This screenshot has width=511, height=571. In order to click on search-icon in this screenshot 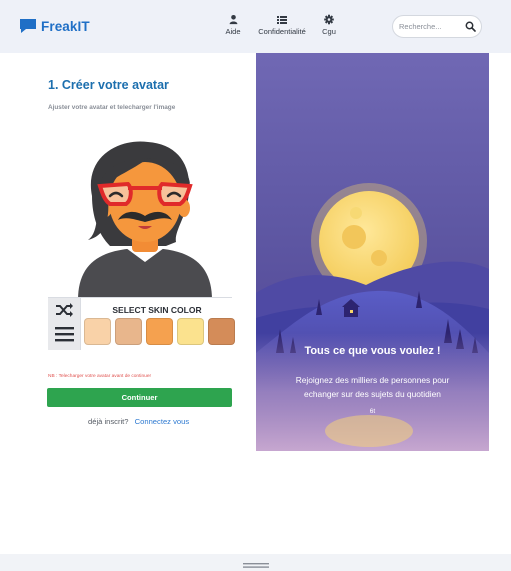, I will do `click(470, 26)`.